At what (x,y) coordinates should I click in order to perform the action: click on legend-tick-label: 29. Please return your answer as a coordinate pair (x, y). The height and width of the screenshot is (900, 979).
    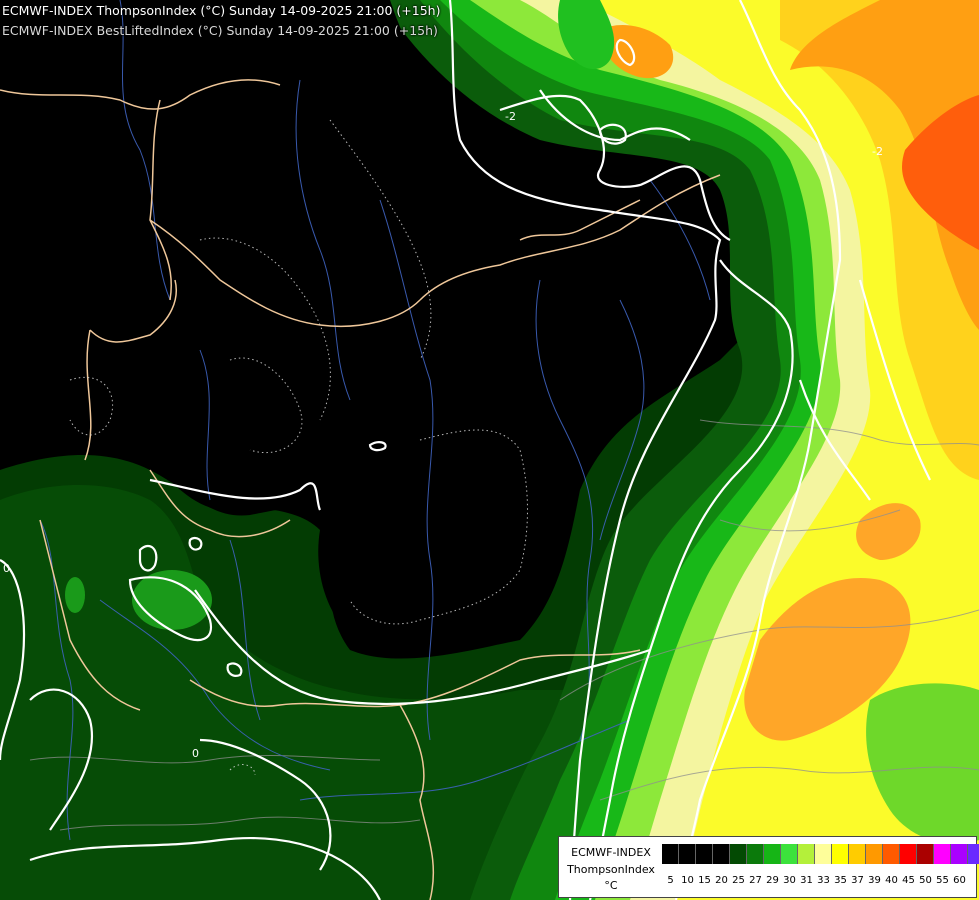
    Looking at the image, I should click on (772, 880).